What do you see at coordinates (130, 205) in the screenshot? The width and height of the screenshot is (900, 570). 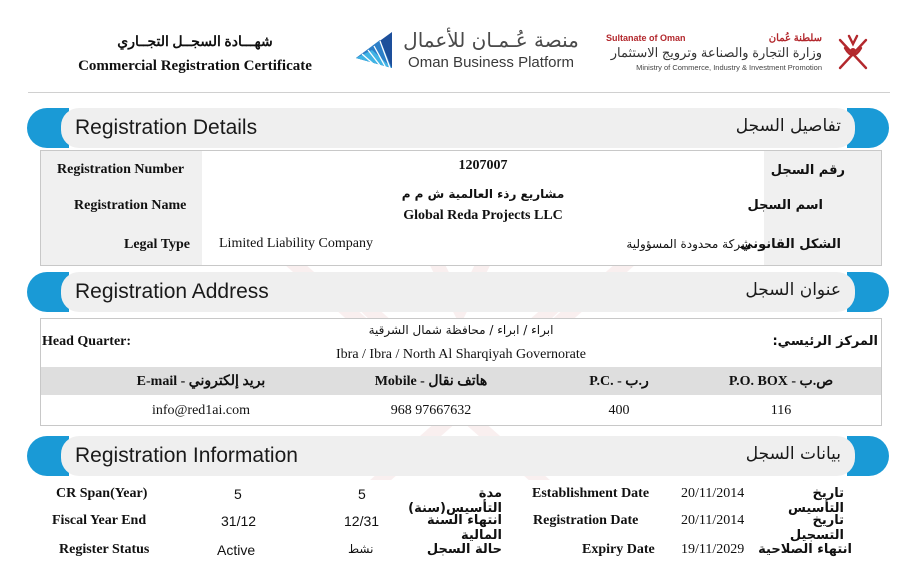 I see `reg-name-label-en: Registration Name` at bounding box center [130, 205].